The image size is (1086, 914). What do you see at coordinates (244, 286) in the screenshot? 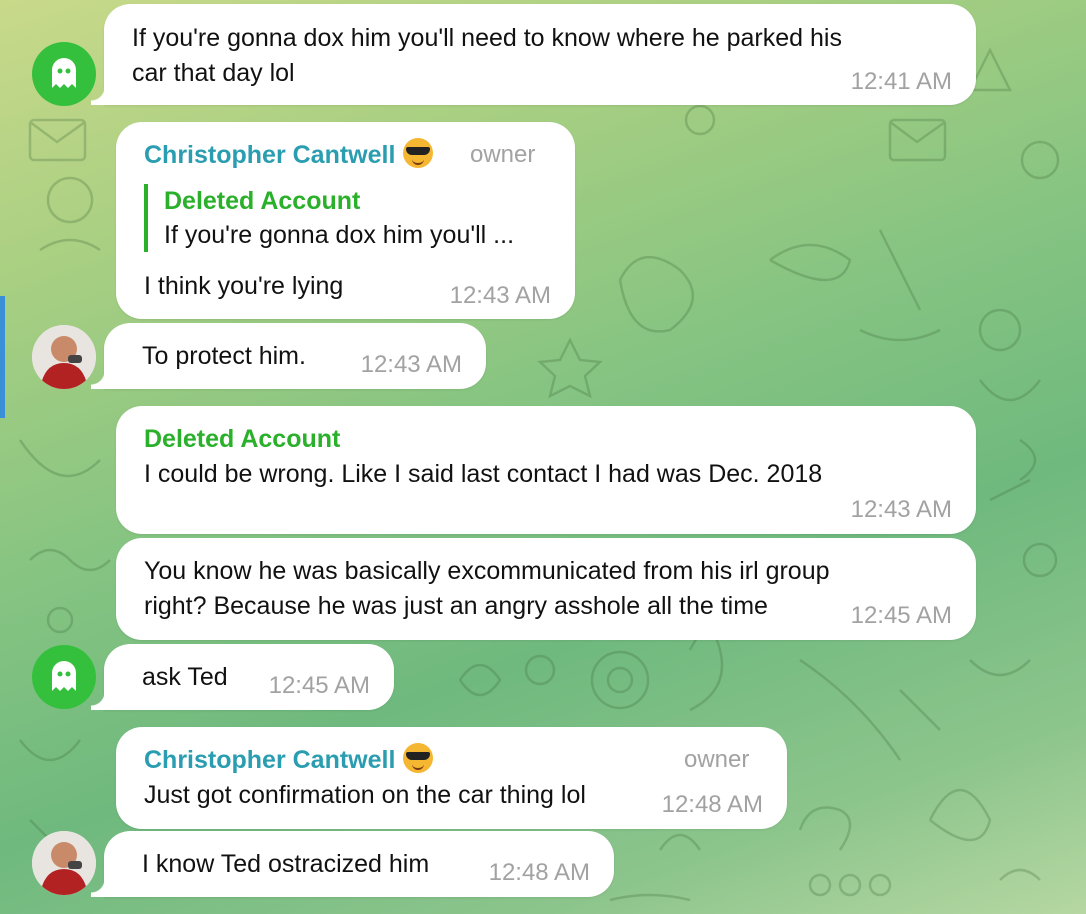
I see `message-text: I think you're lying` at bounding box center [244, 286].